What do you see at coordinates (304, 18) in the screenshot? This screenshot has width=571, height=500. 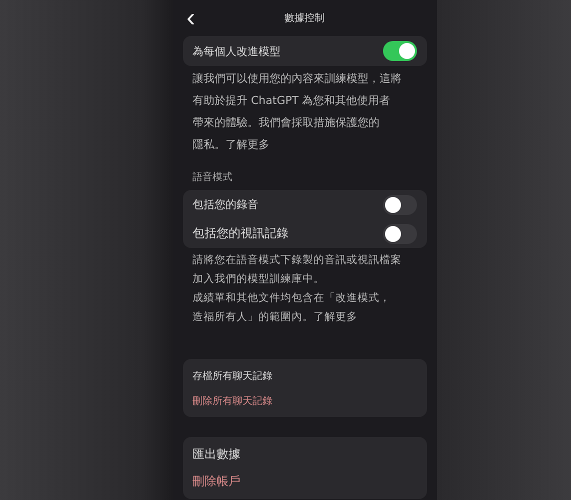 I see `screen-title: 數據控制` at bounding box center [304, 18].